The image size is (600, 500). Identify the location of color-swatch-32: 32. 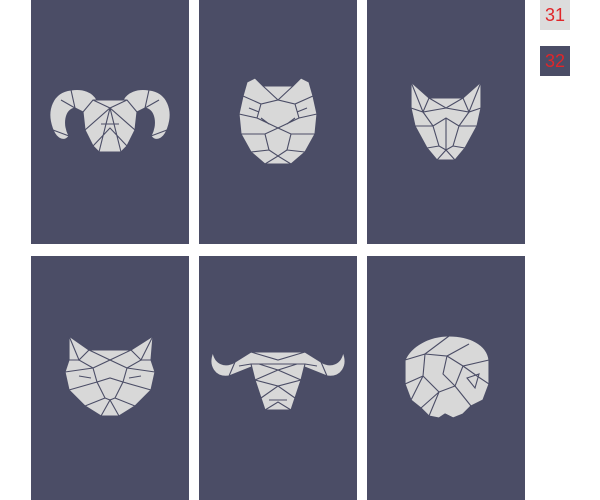
(555, 61).